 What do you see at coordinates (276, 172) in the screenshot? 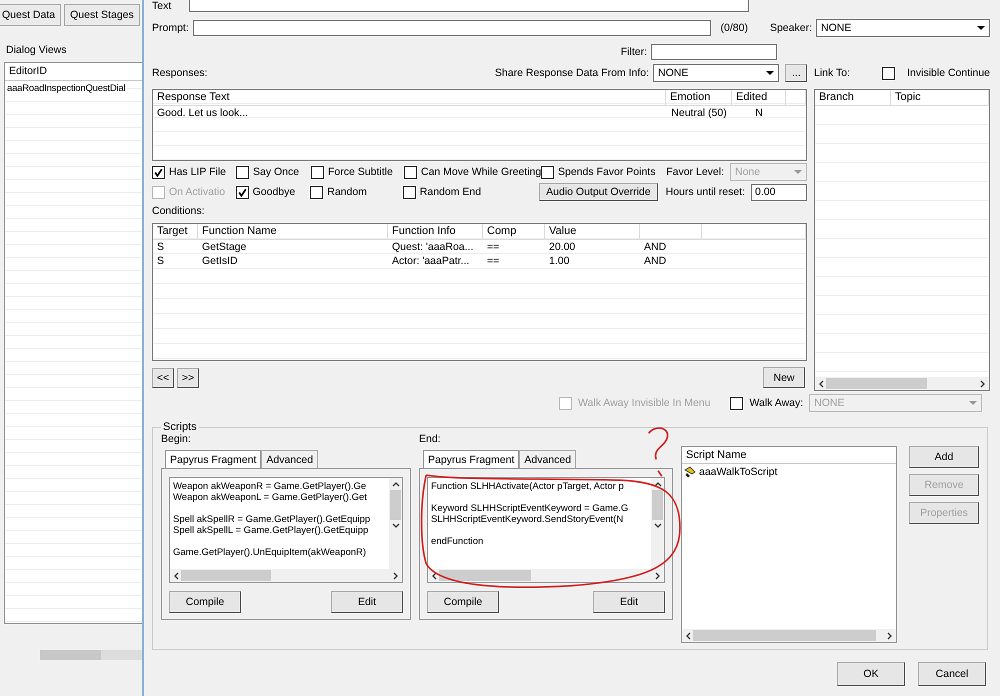
I see `checkbox-label: Say Once` at bounding box center [276, 172].